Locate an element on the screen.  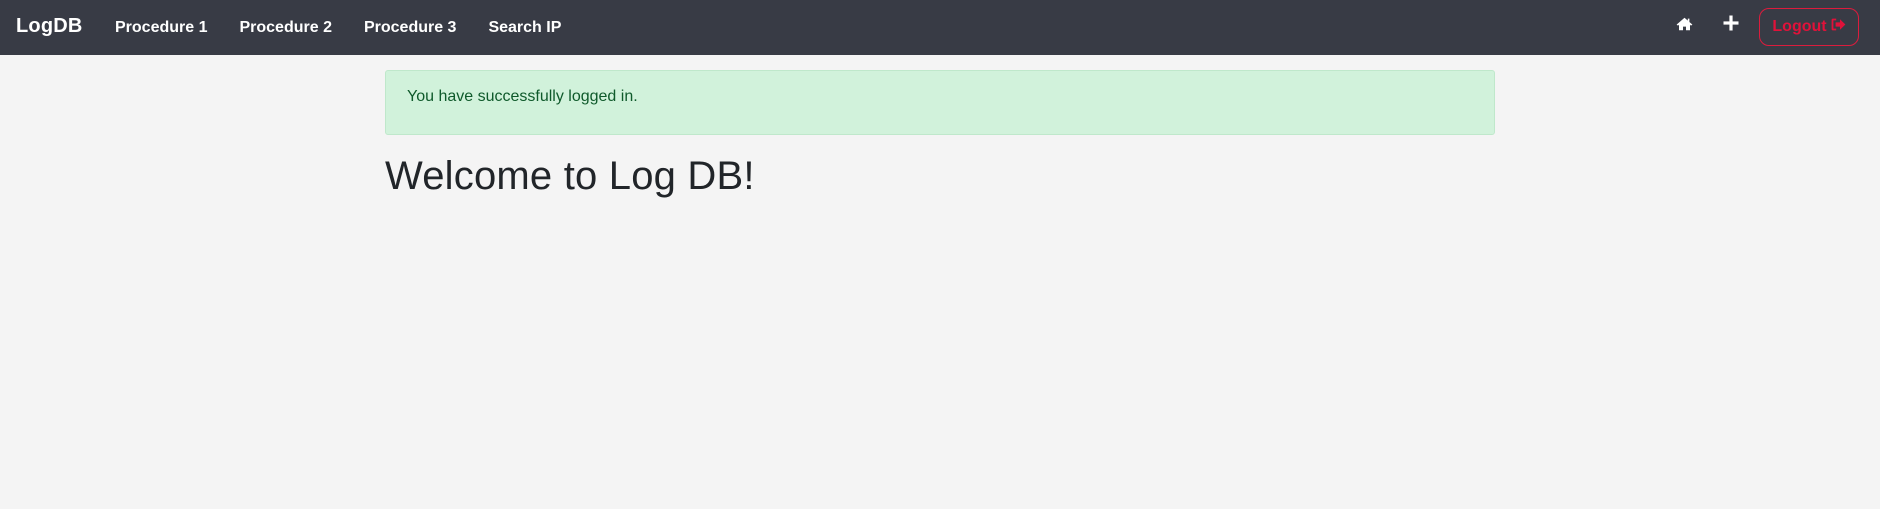
alert-message: You have successfully logged in. is located at coordinates (522, 96).